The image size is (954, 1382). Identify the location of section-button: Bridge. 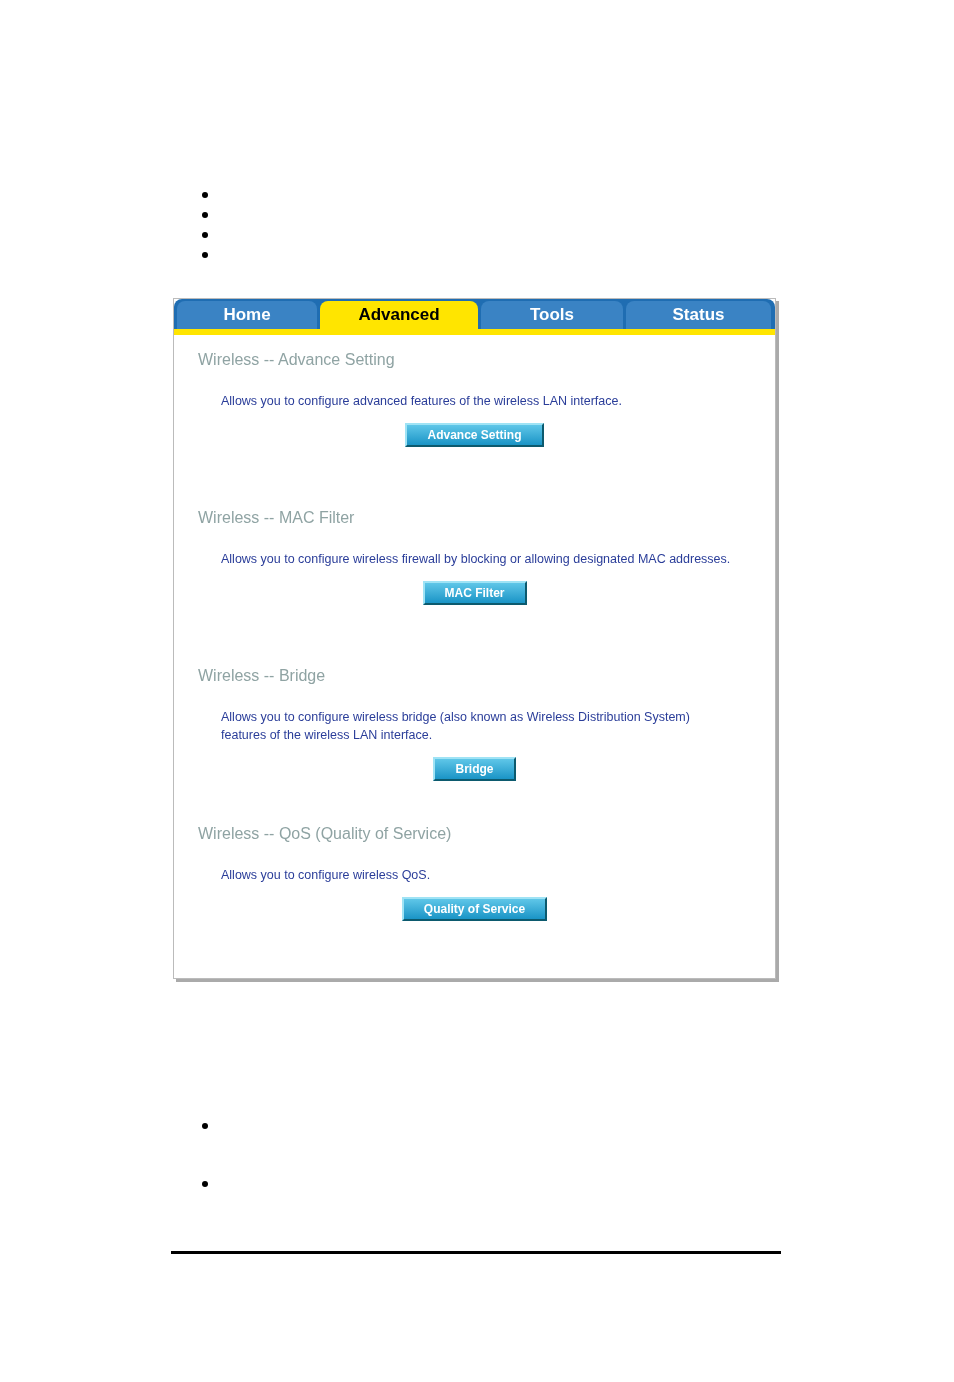
(474, 769).